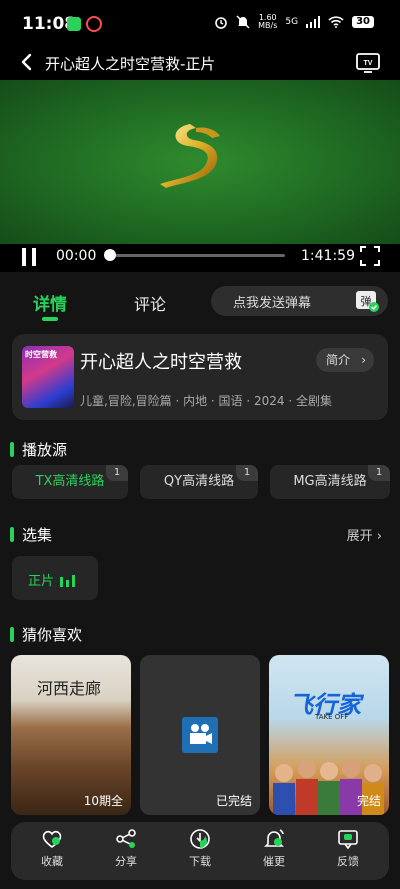  I want to click on favorite-button: 收藏, so click(52, 848).